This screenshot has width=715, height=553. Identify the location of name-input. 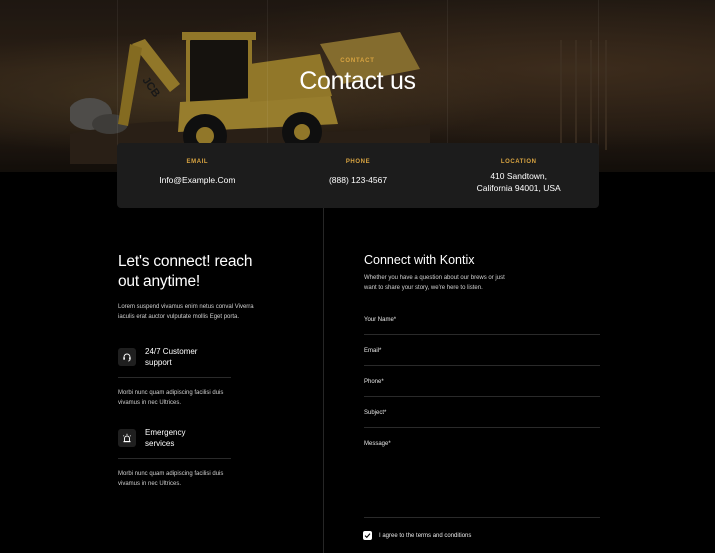
(482, 329).